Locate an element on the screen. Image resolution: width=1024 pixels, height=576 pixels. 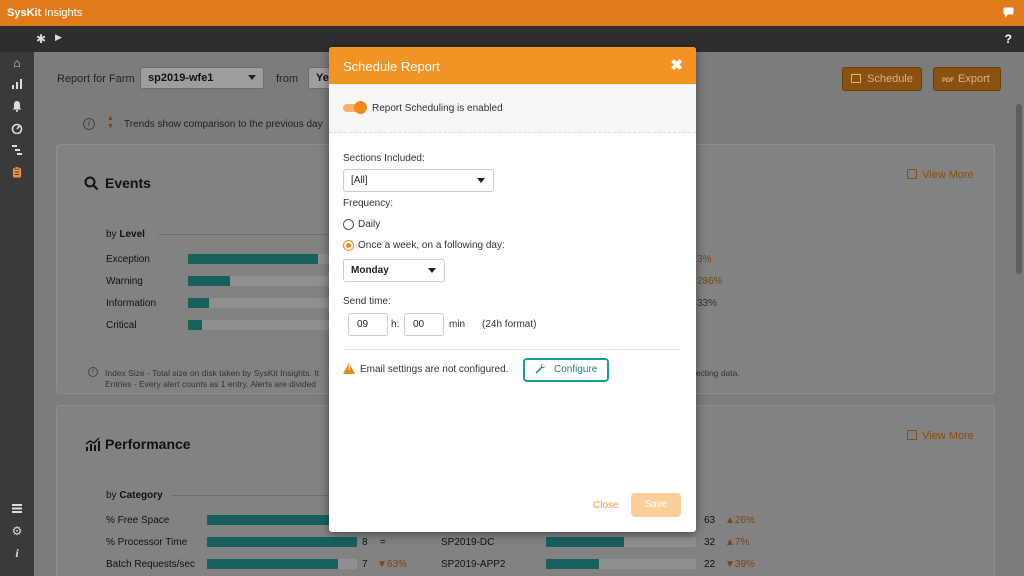
wrench-icon is located at coordinates (540, 370).